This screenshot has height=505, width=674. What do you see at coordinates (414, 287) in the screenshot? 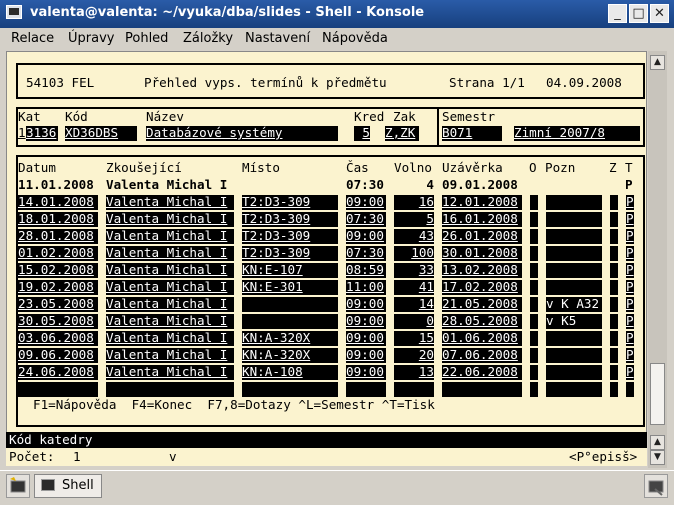
I see `cell-volno: 41` at bounding box center [414, 287].